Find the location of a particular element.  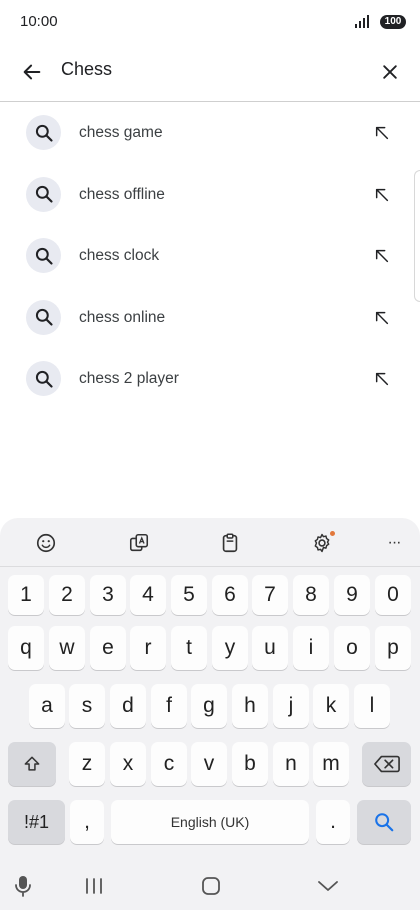

suggestion-chess-clock: chess clock is located at coordinates (210, 256).